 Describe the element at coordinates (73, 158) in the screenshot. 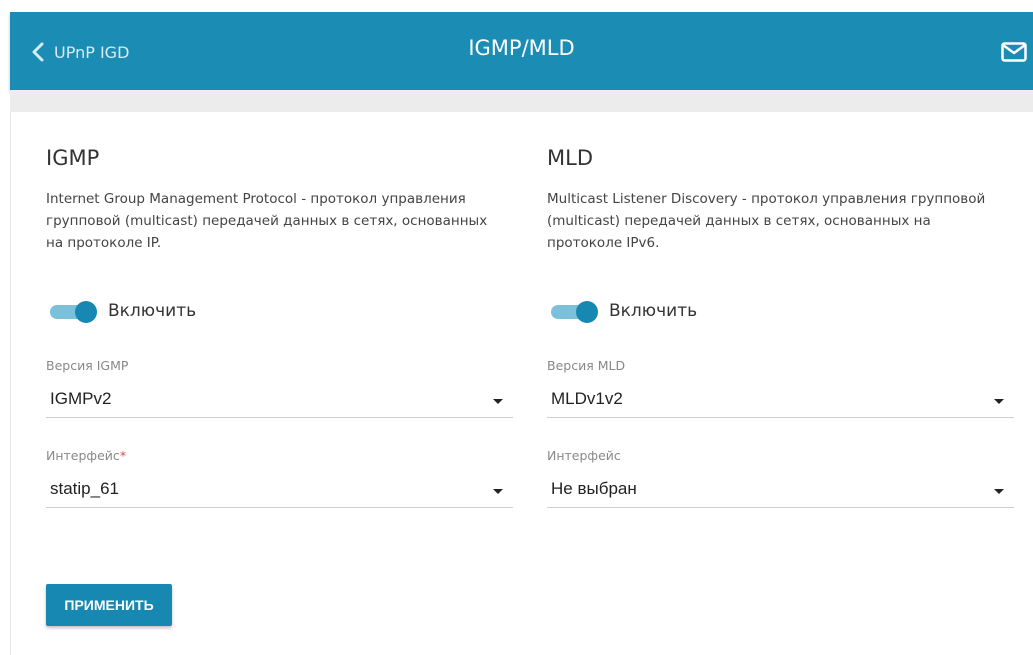

I see `igmp-title: IGMP` at that location.